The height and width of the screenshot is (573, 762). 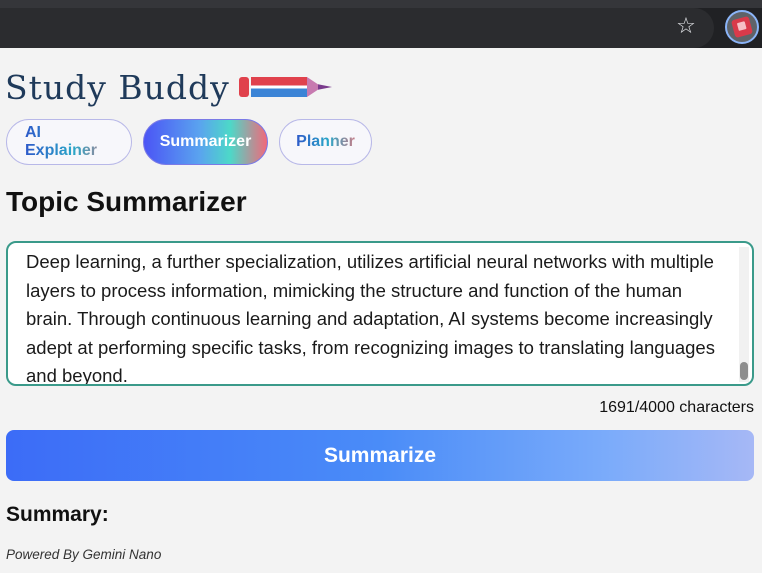 I want to click on study-buddy-extension-icon, so click(x=742, y=27).